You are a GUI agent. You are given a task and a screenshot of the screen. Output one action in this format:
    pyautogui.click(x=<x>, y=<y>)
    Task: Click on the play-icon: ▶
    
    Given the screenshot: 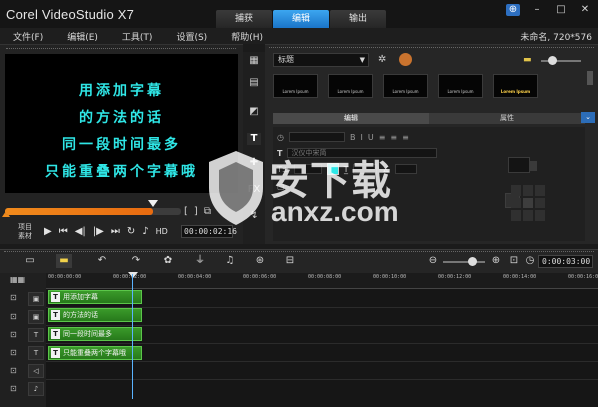 What is the action you would take?
    pyautogui.click(x=48, y=231)
    